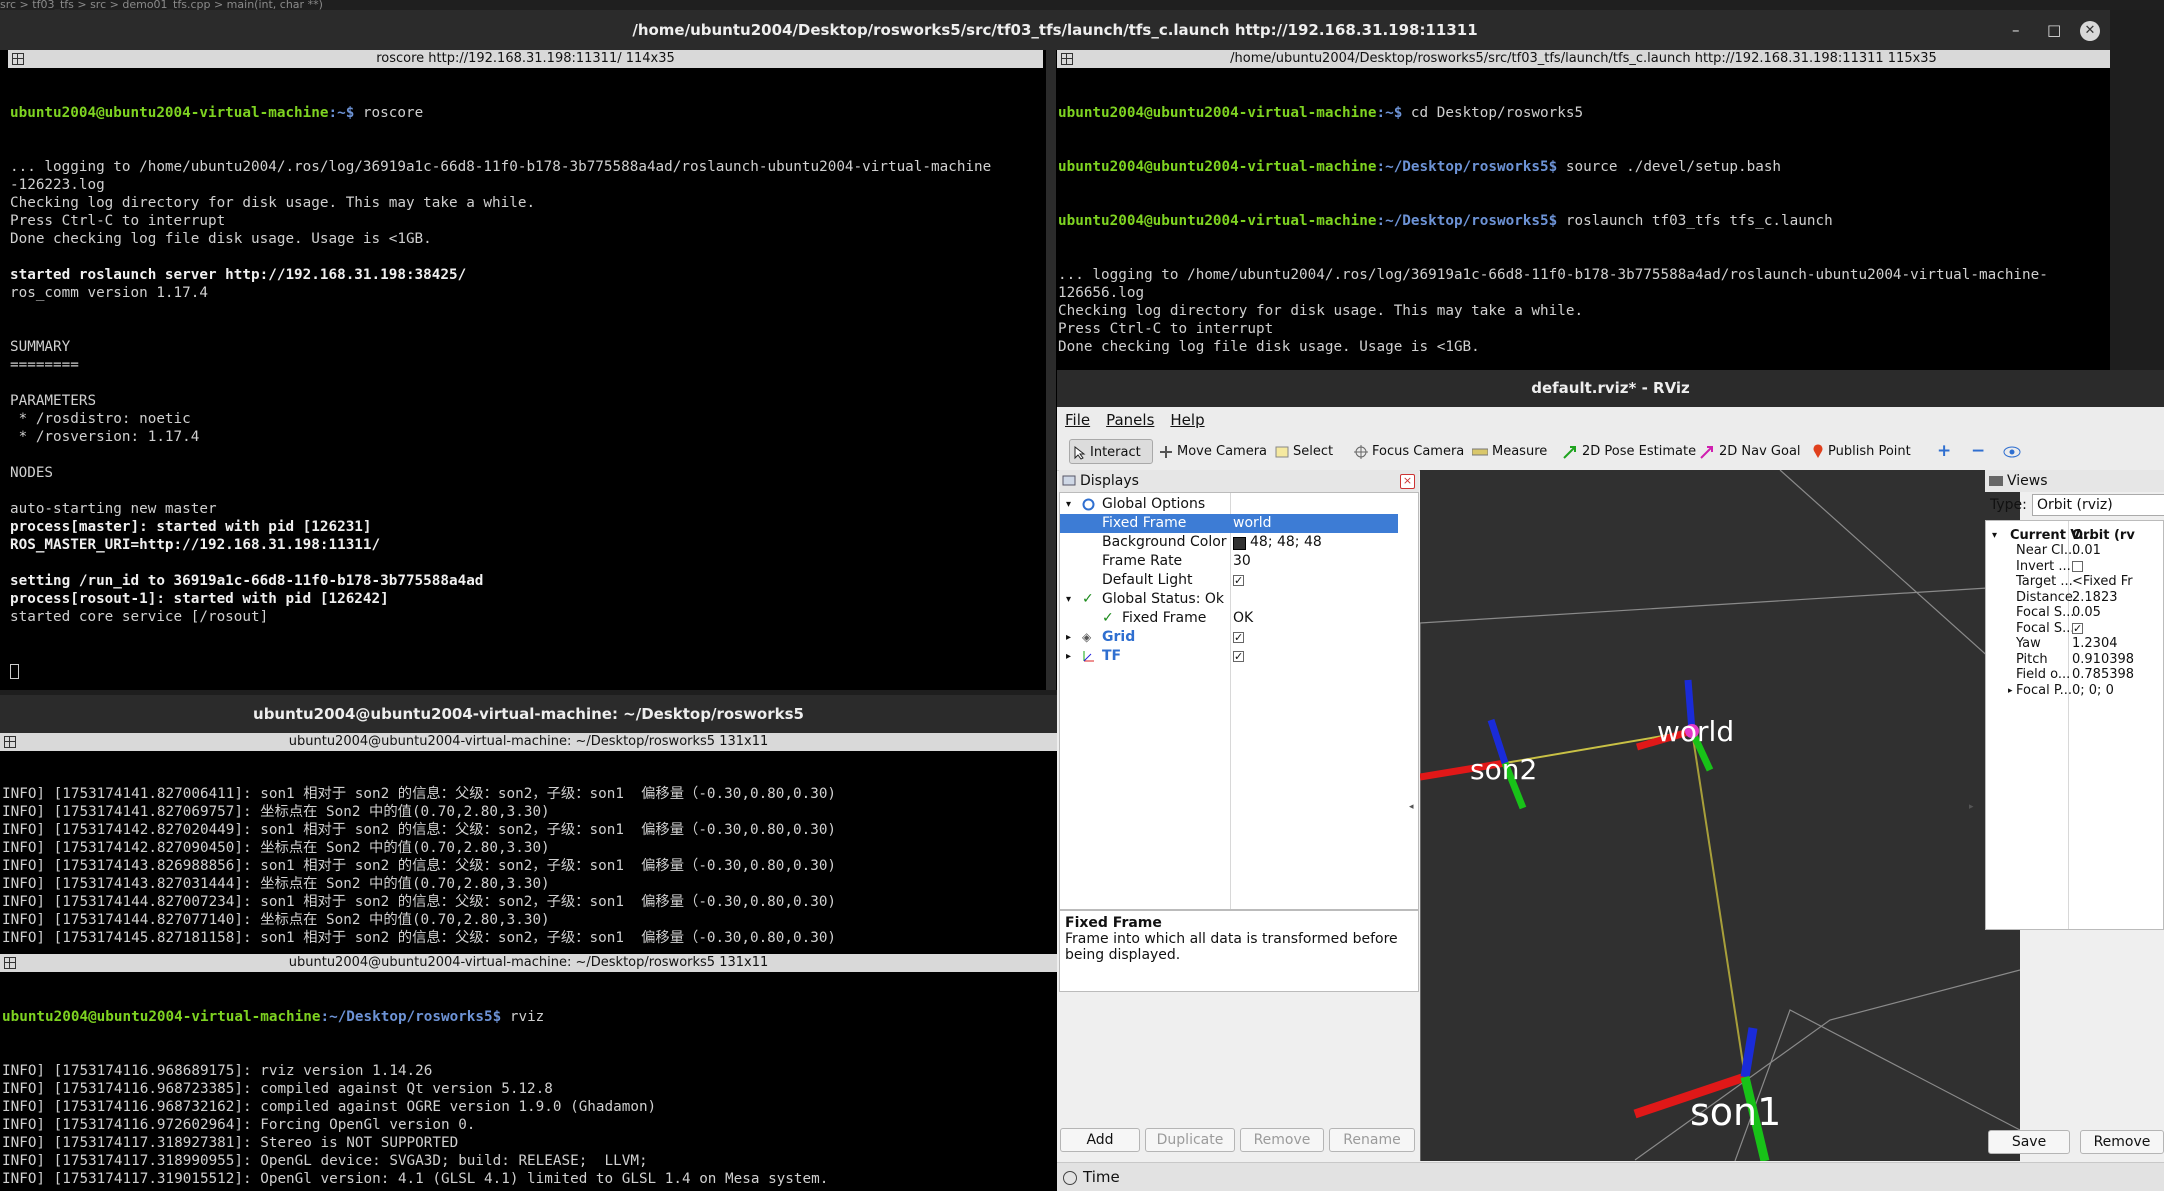 The image size is (2164, 1191). Describe the element at coordinates (1313, 451) in the screenshot. I see `select-label: Select` at that location.